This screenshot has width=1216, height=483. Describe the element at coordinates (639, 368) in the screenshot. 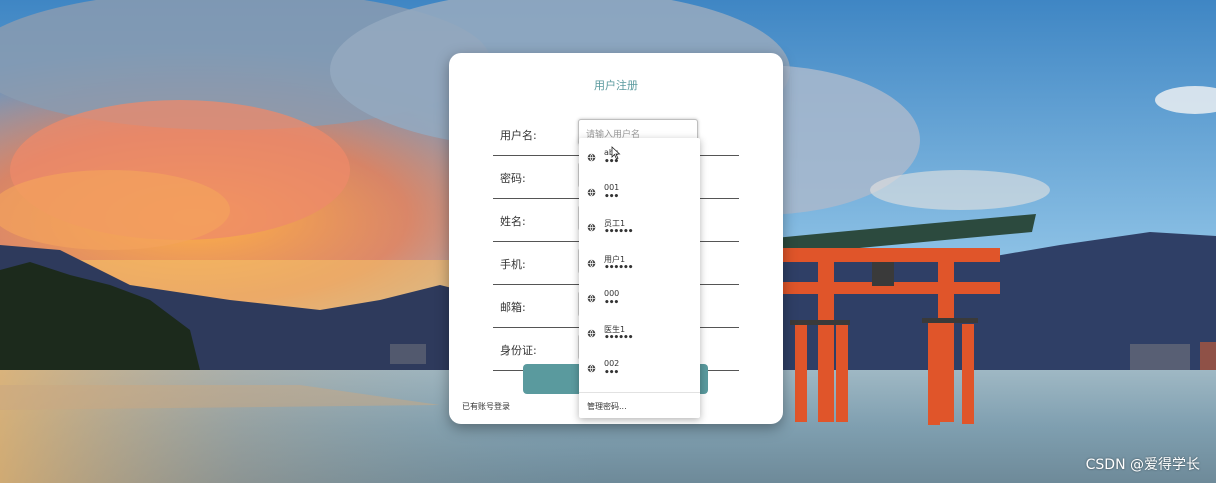

I see `autofill-item: 002 •••` at that location.